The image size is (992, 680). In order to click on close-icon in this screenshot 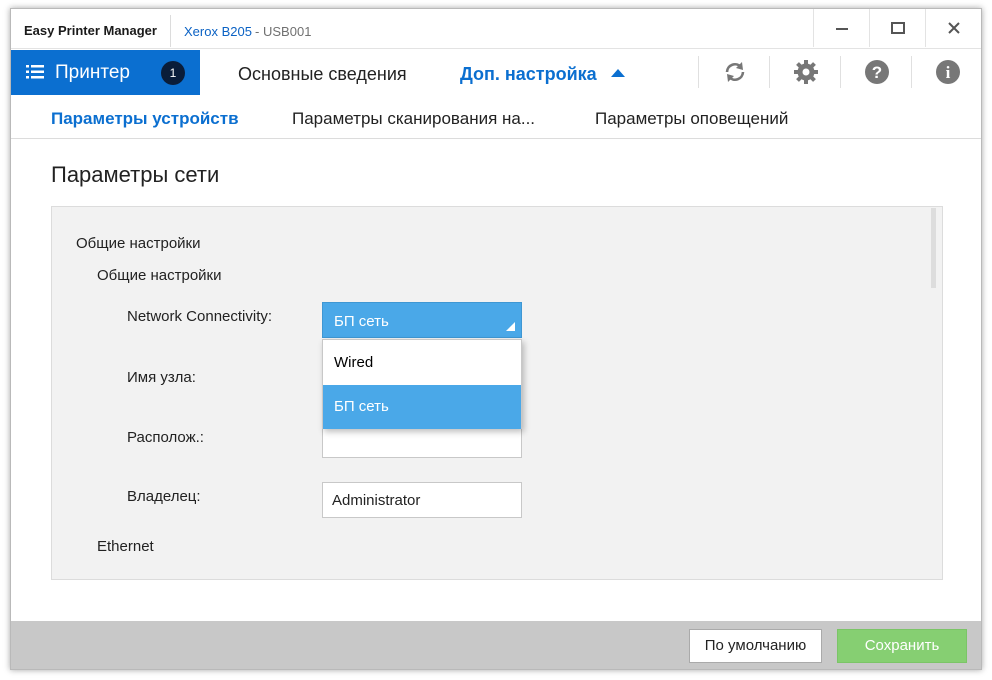, I will do `click(953, 28)`.